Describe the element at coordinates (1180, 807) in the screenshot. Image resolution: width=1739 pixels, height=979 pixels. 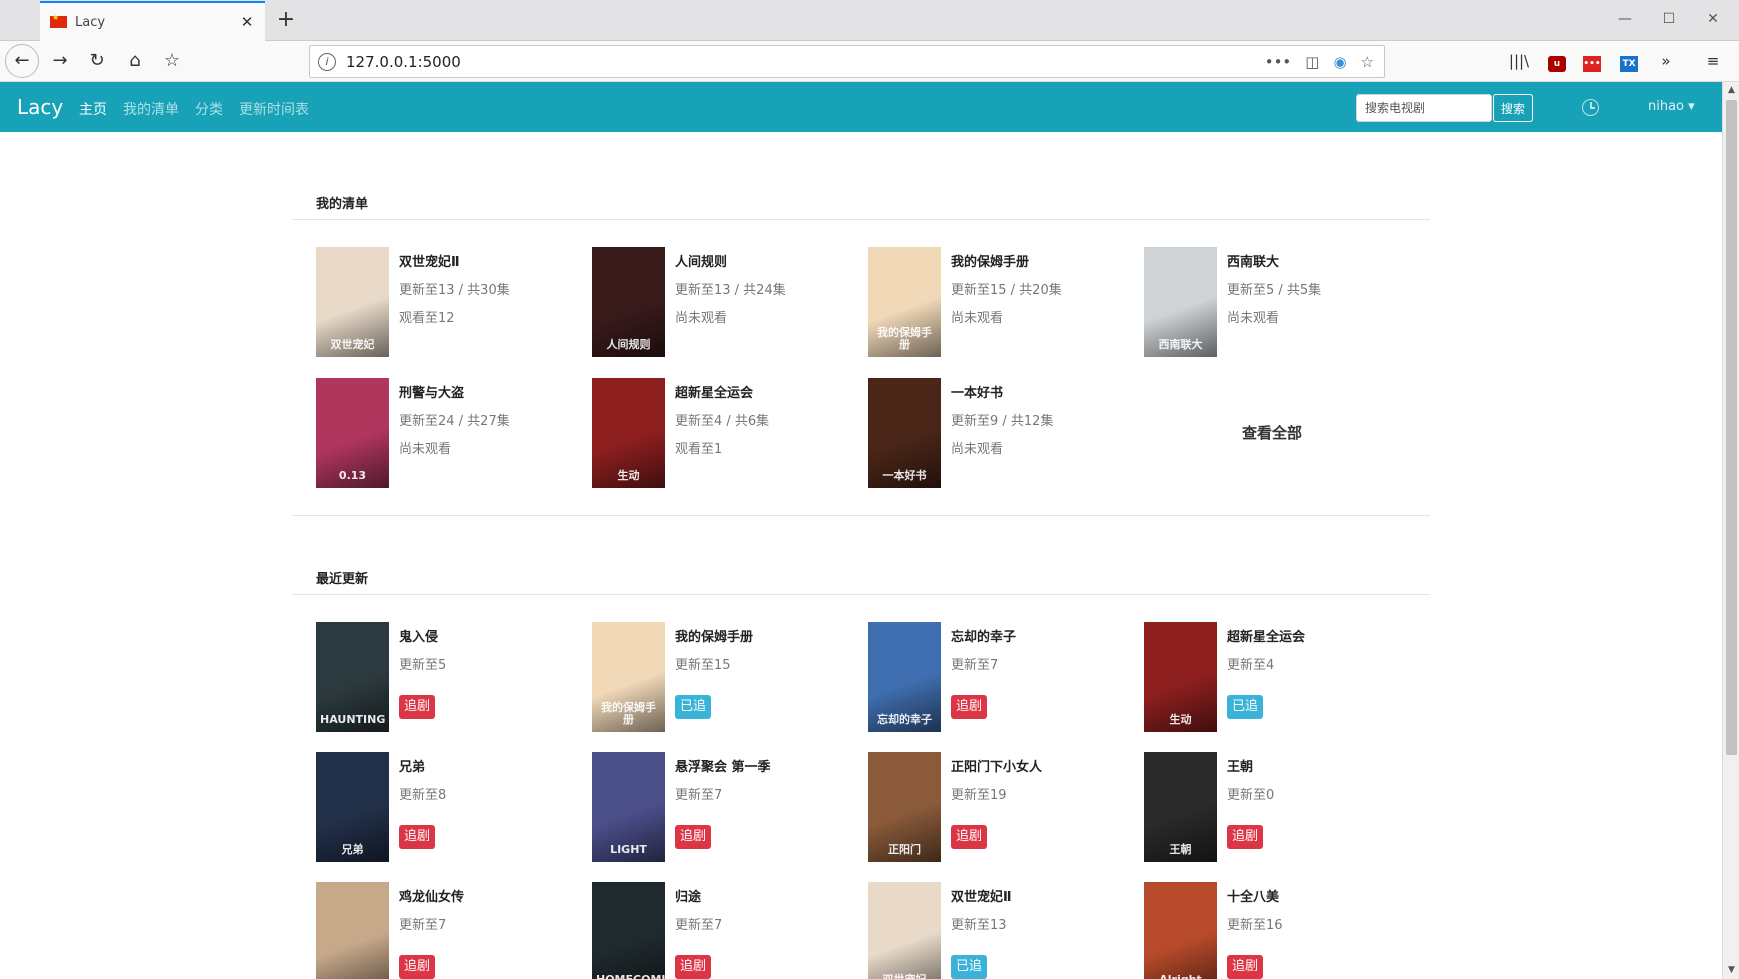
I see `poster-image: 王朝` at that location.